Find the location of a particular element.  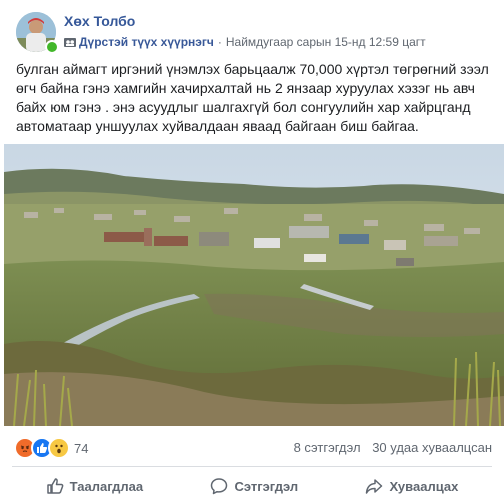

reaction-count: 74 is located at coordinates (81, 448).